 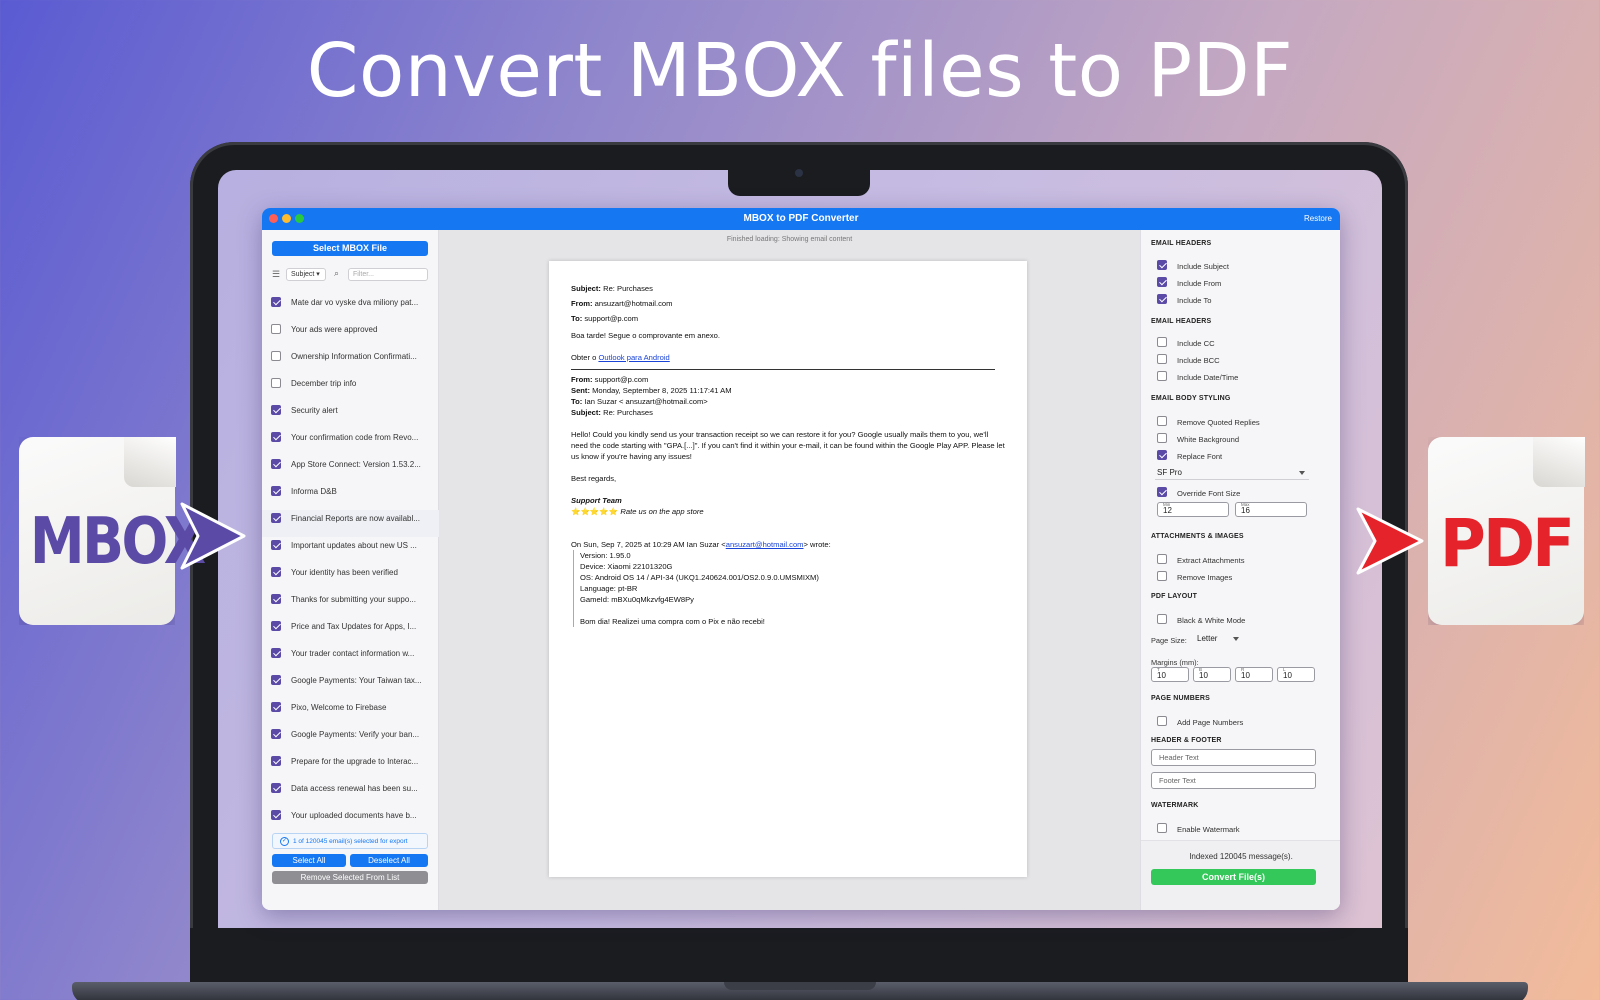 What do you see at coordinates (350, 334) in the screenshot?
I see `email-list-item: Your ads were approved` at bounding box center [350, 334].